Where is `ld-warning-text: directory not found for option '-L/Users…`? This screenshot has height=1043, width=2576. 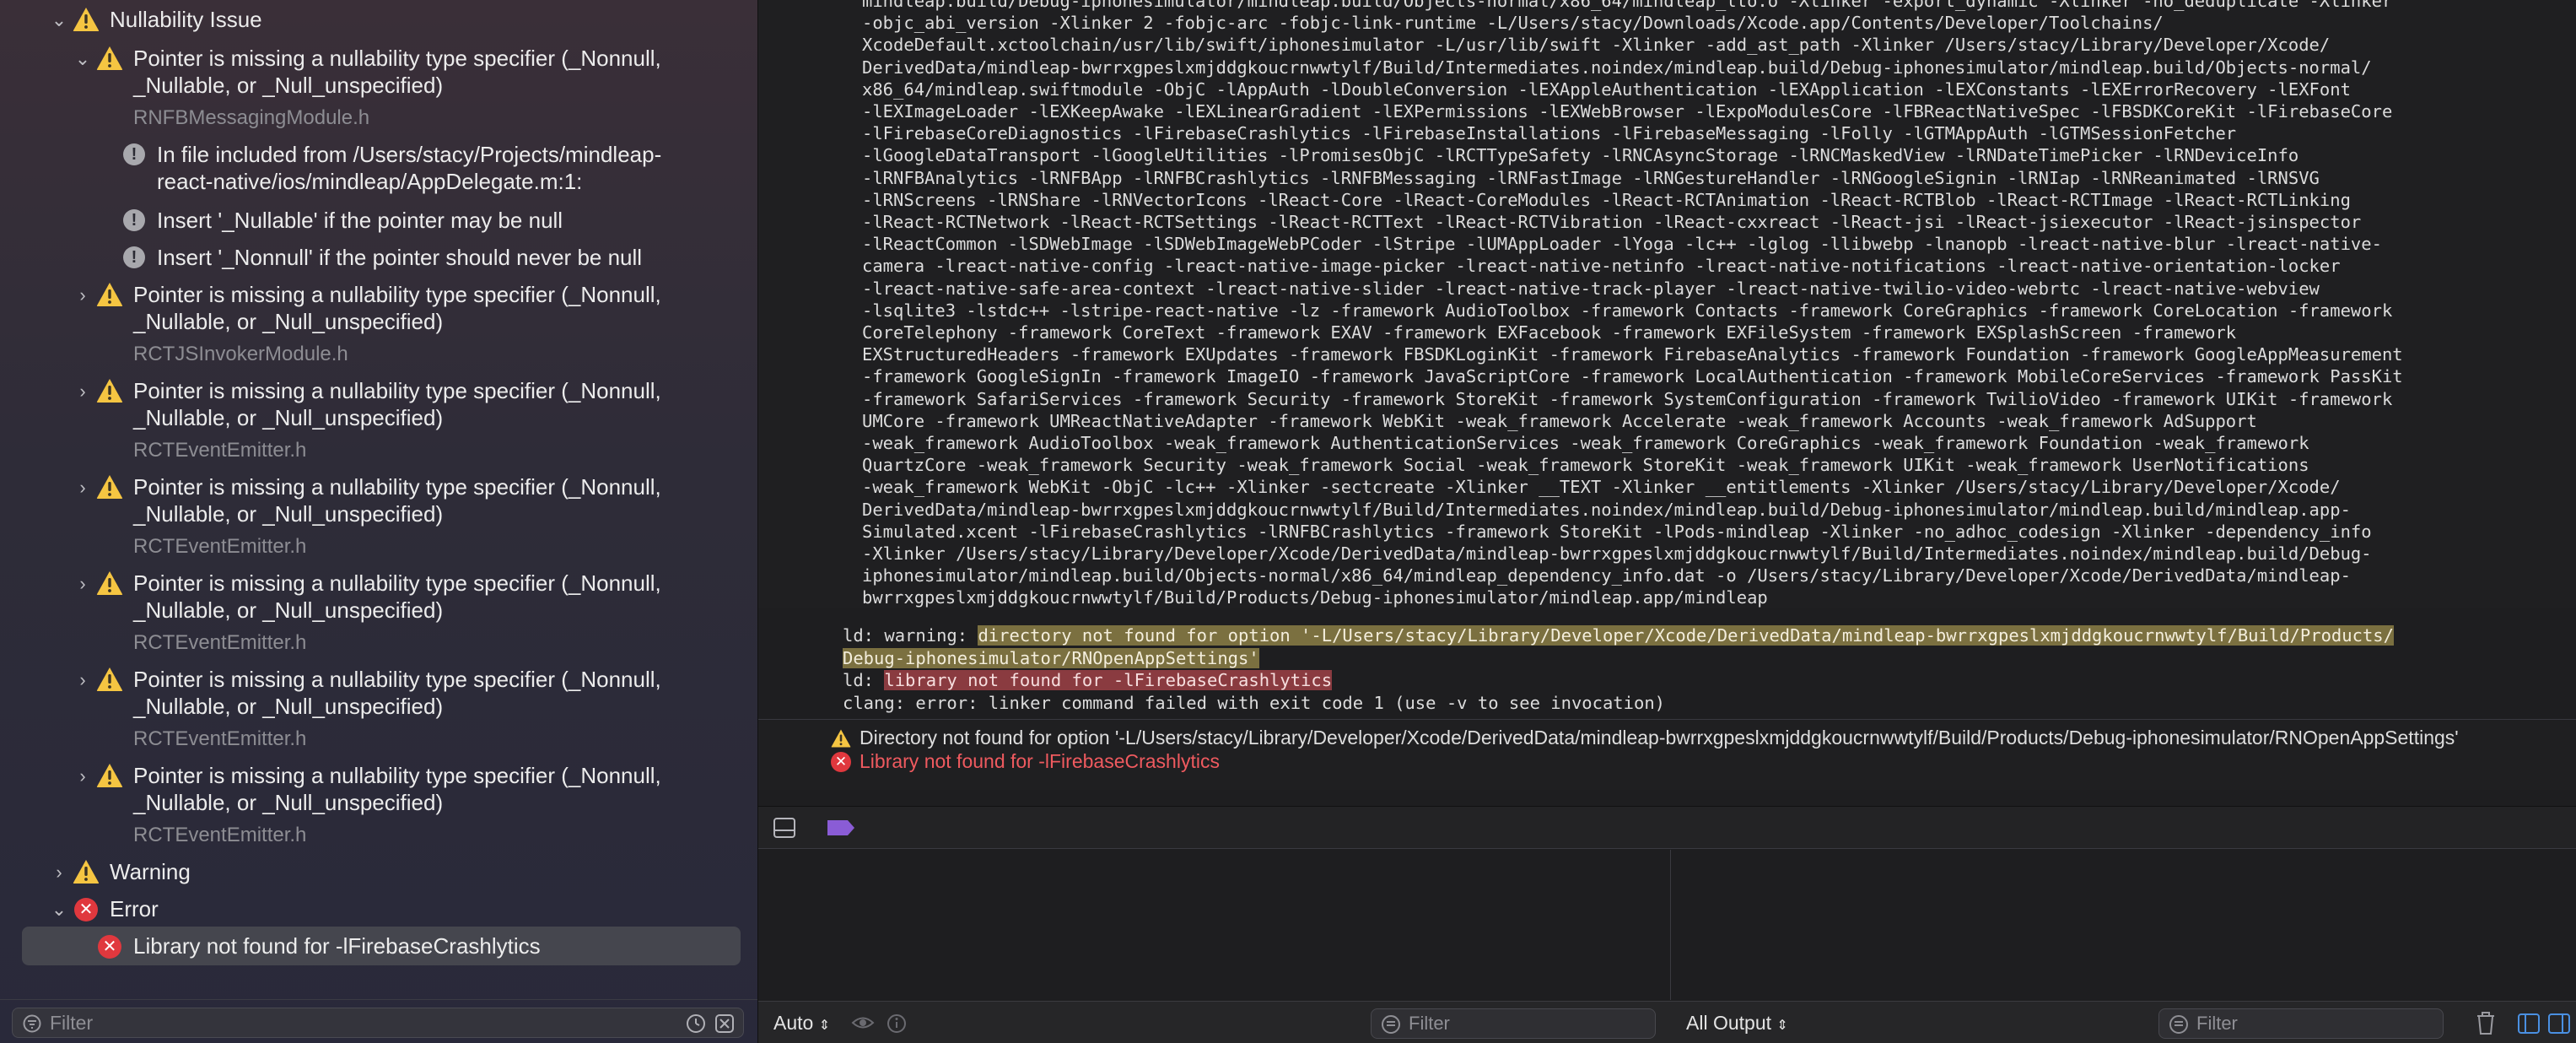
ld-warning-text: directory not found for option '-L/Users… is located at coordinates (1686, 635).